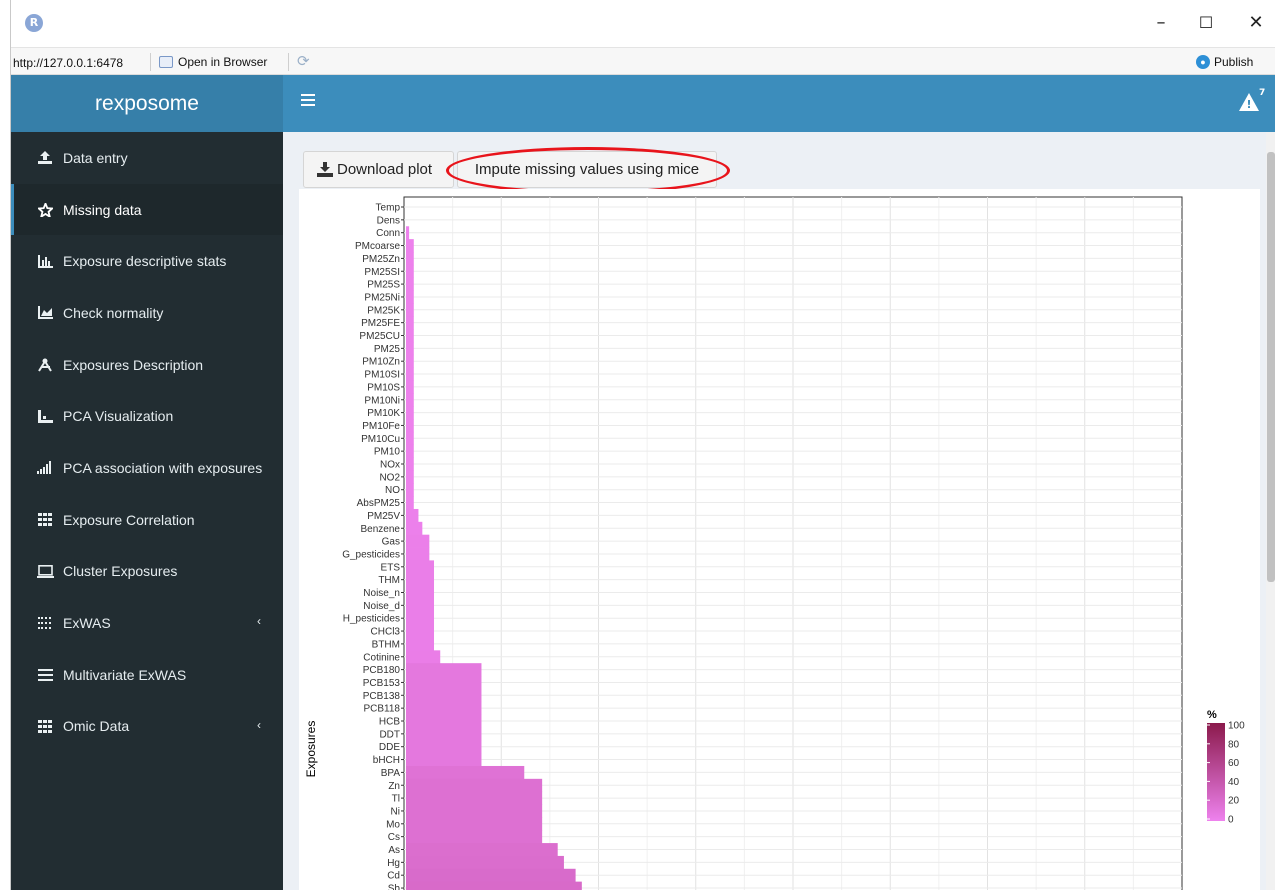 Image resolution: width=1275 pixels, height=890 pixels. I want to click on legend-tick-label: 100, so click(1236, 726).